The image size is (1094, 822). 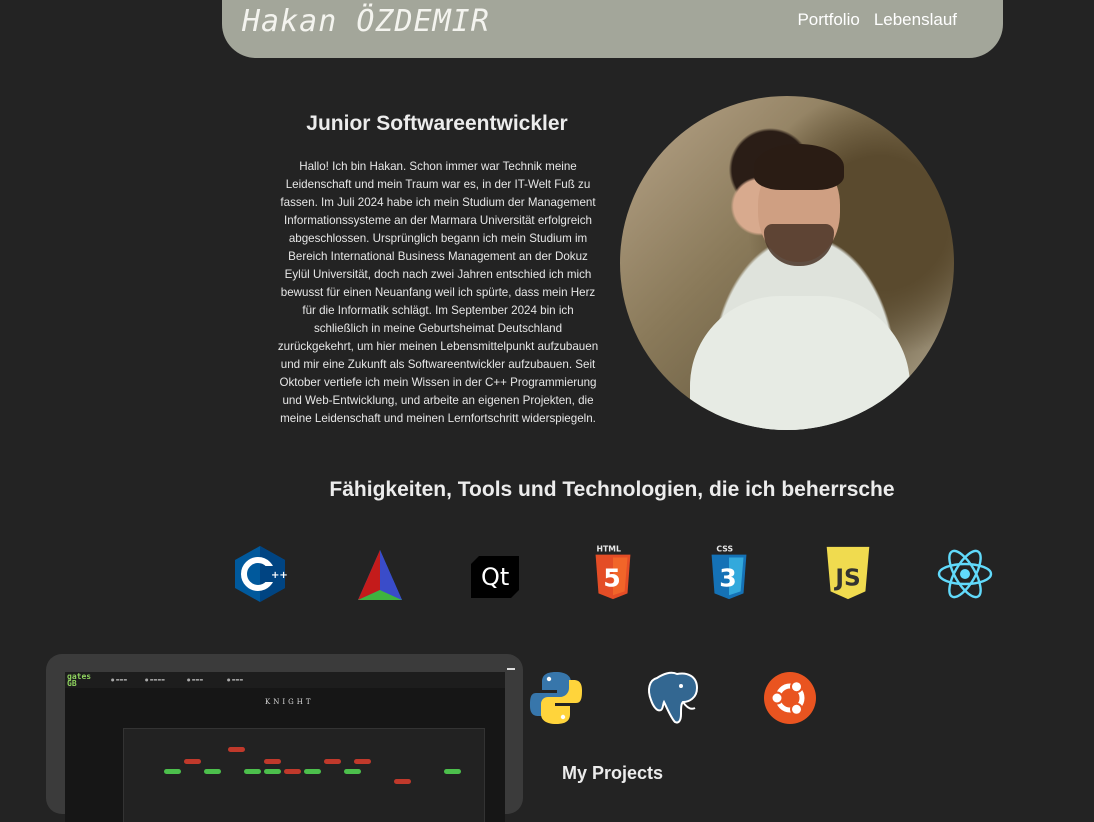 What do you see at coordinates (800, 363) in the screenshot?
I see `photo-shirt` at bounding box center [800, 363].